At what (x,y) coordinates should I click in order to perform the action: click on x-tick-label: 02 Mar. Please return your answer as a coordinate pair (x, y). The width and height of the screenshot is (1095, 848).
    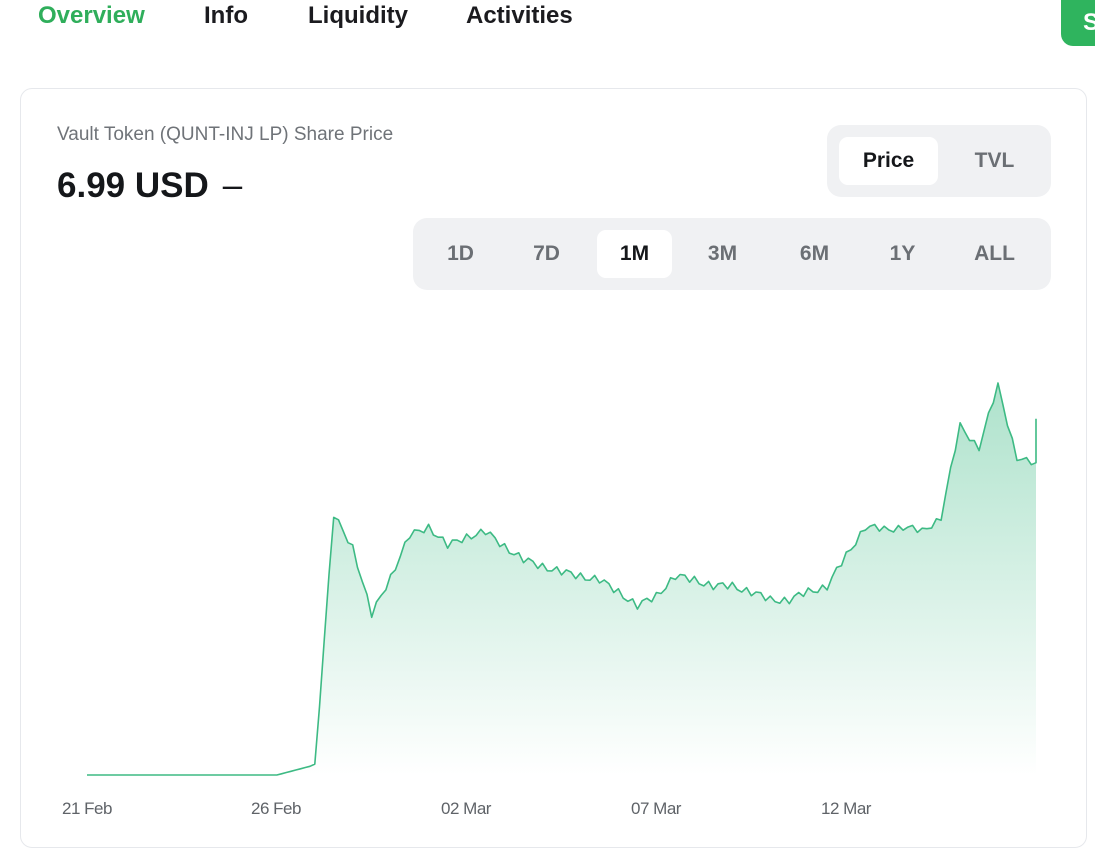
    Looking at the image, I should click on (466, 808).